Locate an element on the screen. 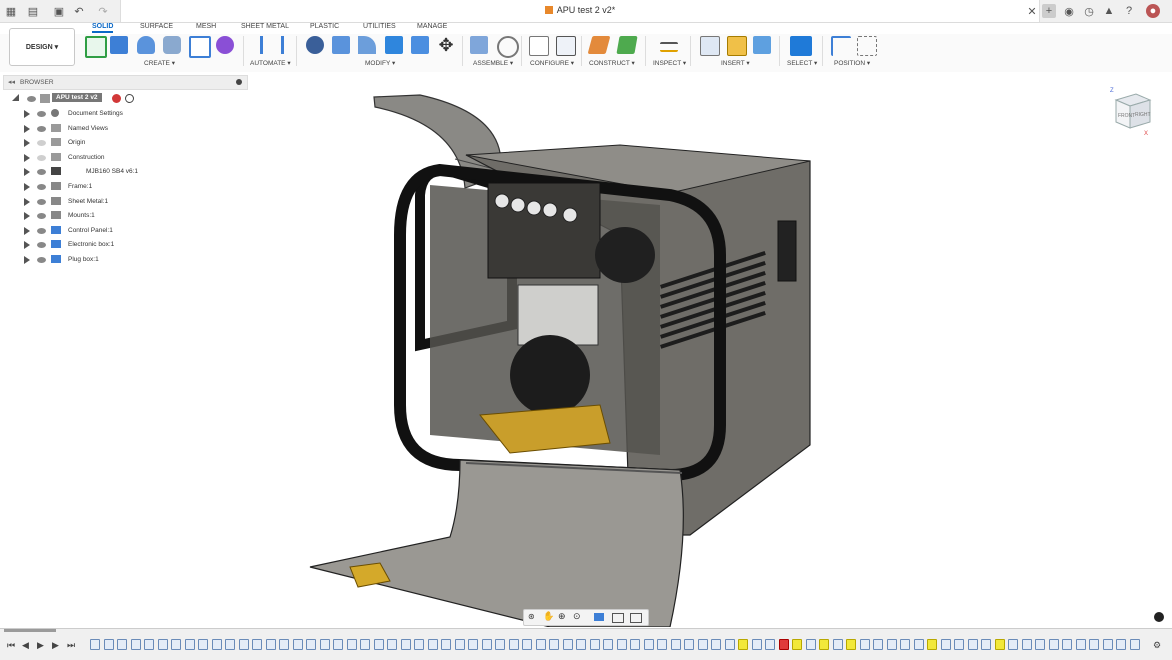 The width and height of the screenshot is (1172, 660). attach-canvas-icon is located at coordinates (762, 45).